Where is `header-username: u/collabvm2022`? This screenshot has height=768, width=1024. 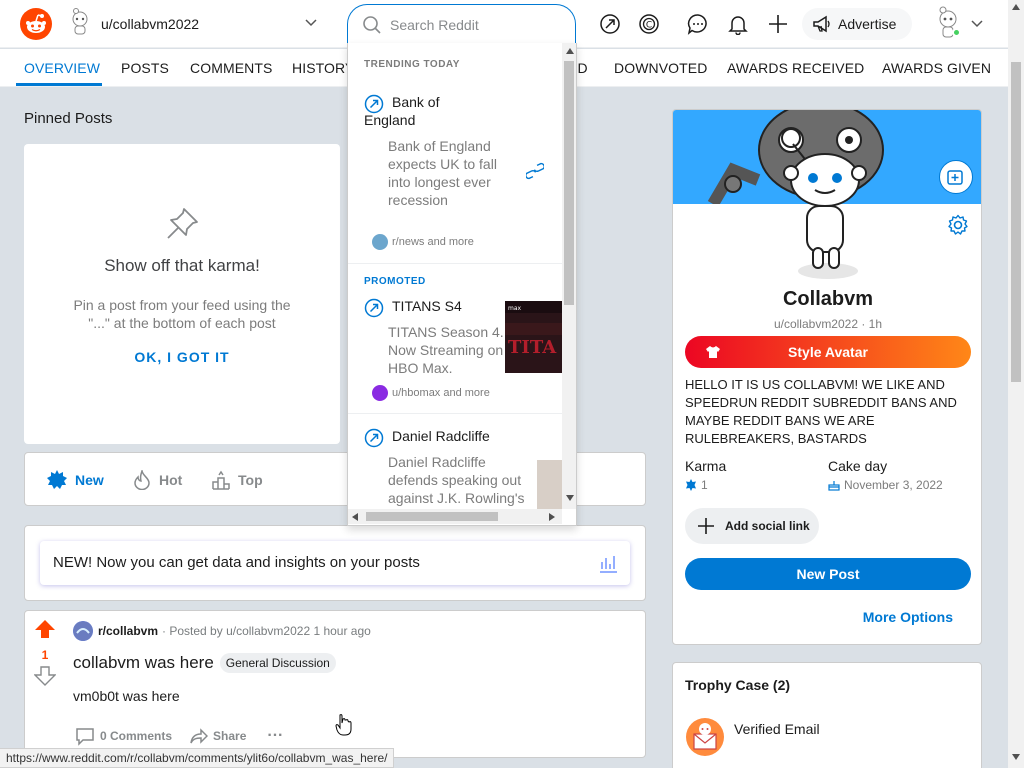
header-username: u/collabvm2022 is located at coordinates (150, 24).